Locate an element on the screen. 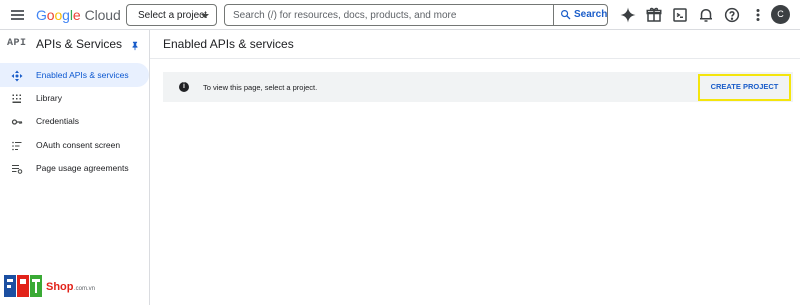 This screenshot has width=800, height=305. notifications-bell-icon is located at coordinates (706, 15).